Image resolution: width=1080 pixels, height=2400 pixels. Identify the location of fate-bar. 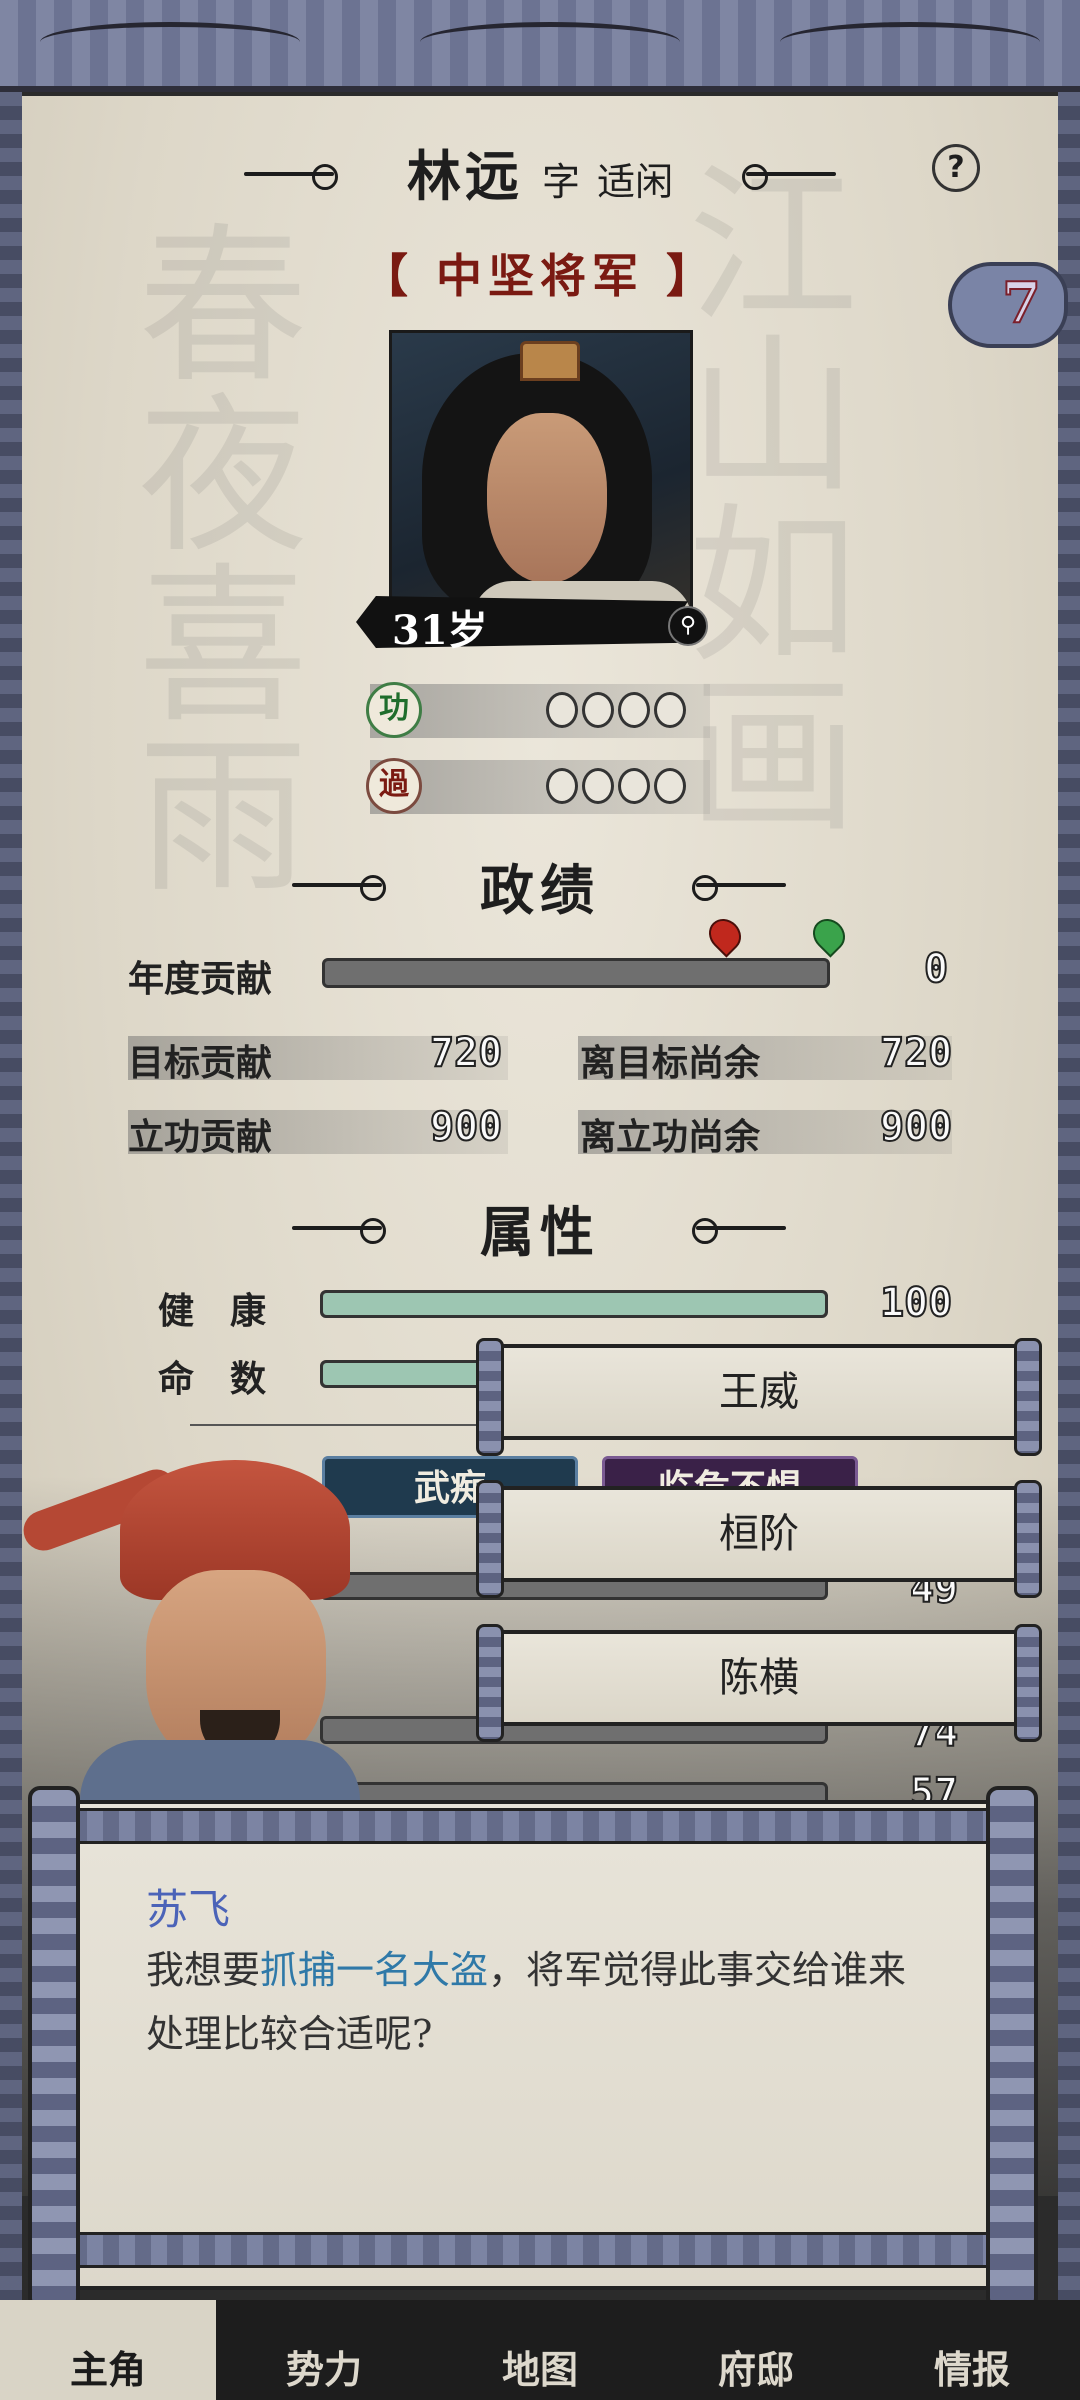
(410, 1374).